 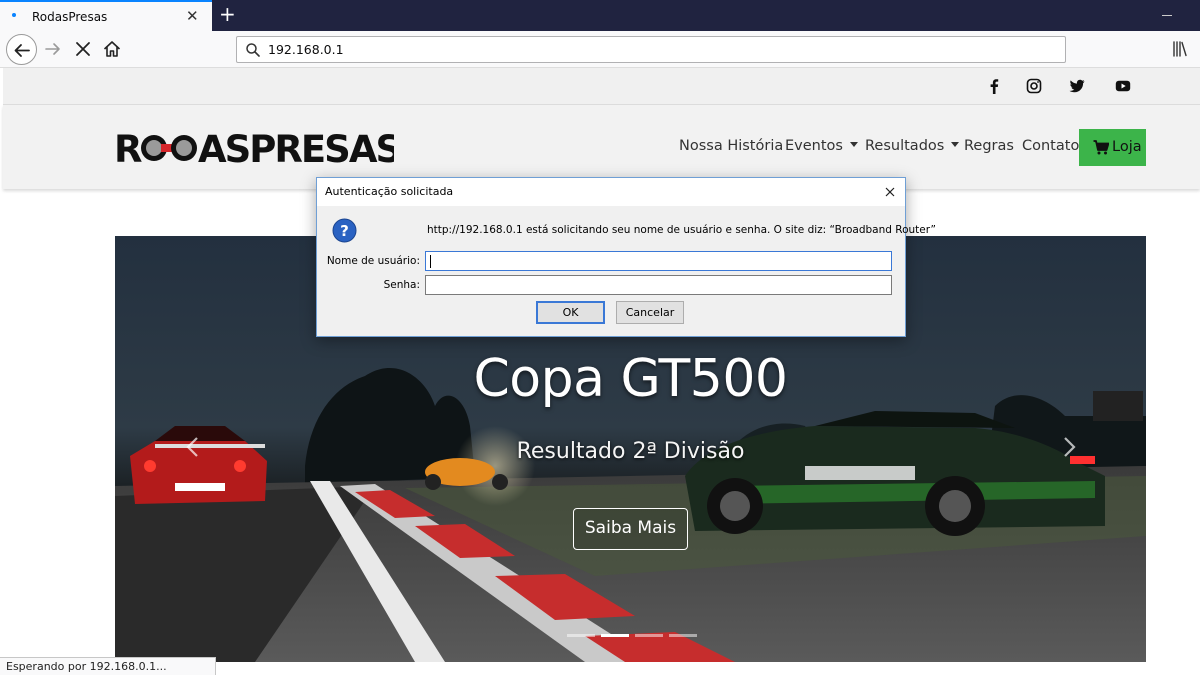 I want to click on password-label: Senha:, so click(x=401, y=285).